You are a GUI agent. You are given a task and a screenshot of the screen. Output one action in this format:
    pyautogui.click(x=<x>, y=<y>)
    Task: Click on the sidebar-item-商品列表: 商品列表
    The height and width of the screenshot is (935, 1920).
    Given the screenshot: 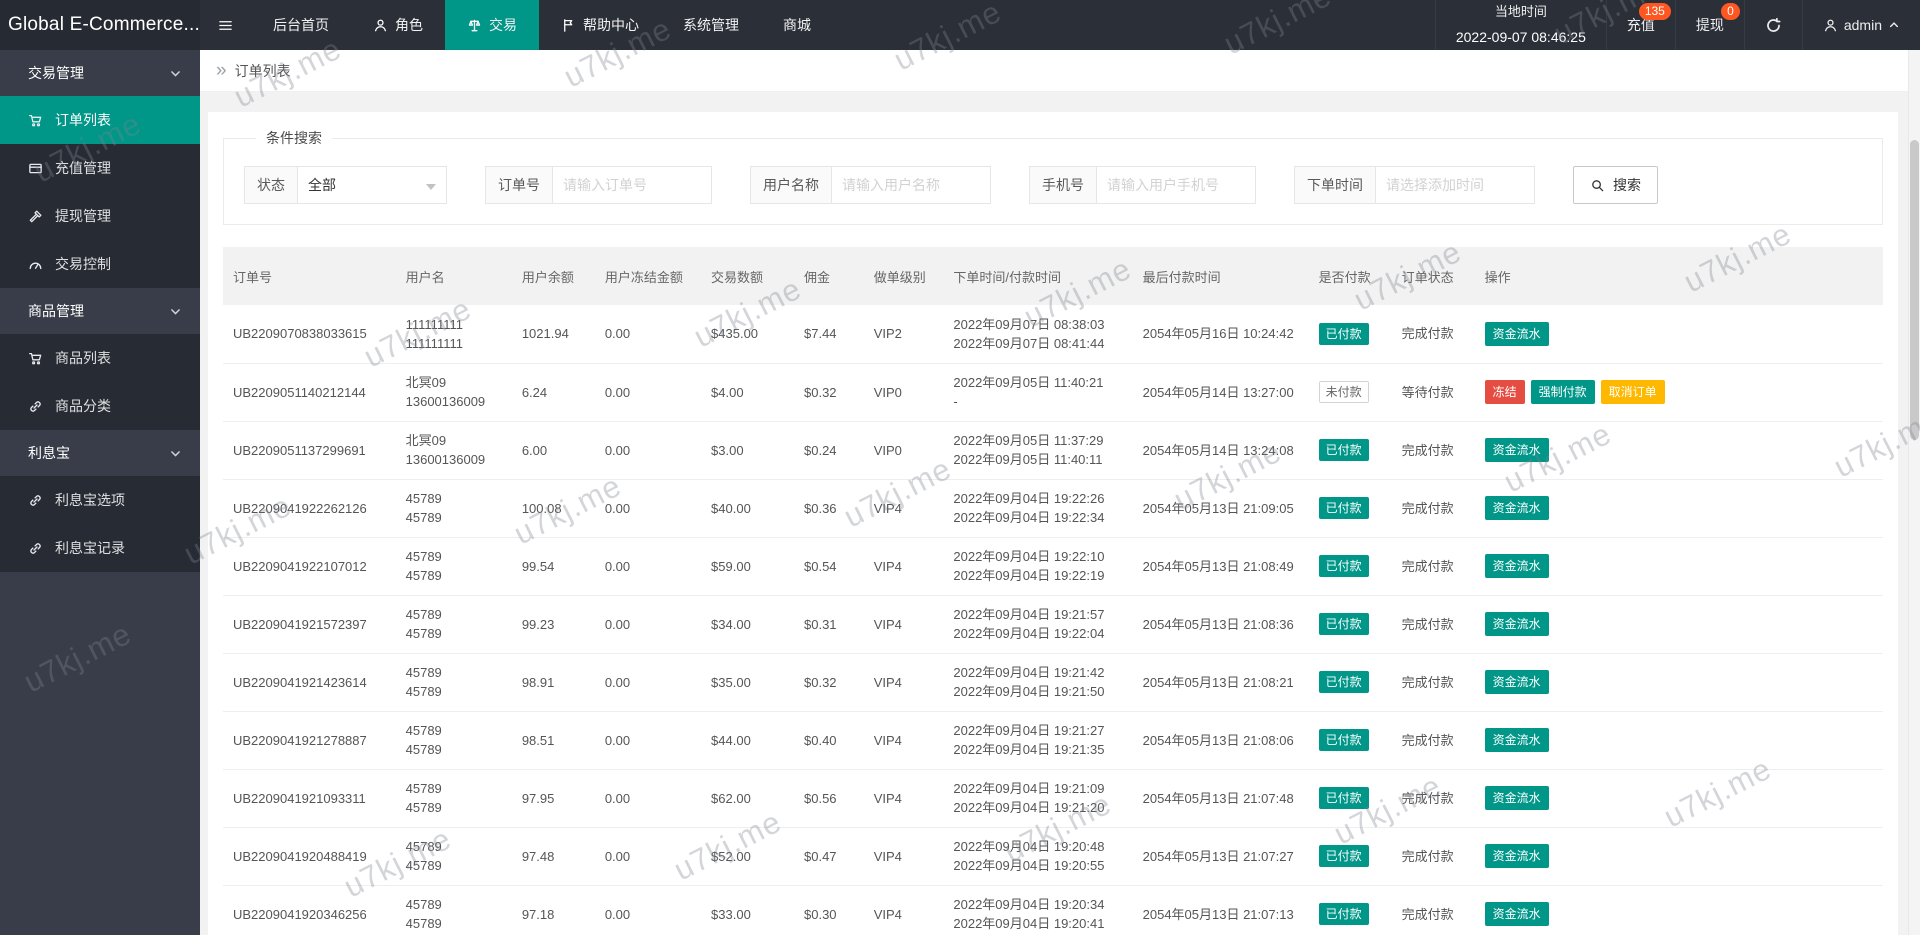 What is the action you would take?
    pyautogui.click(x=100, y=358)
    